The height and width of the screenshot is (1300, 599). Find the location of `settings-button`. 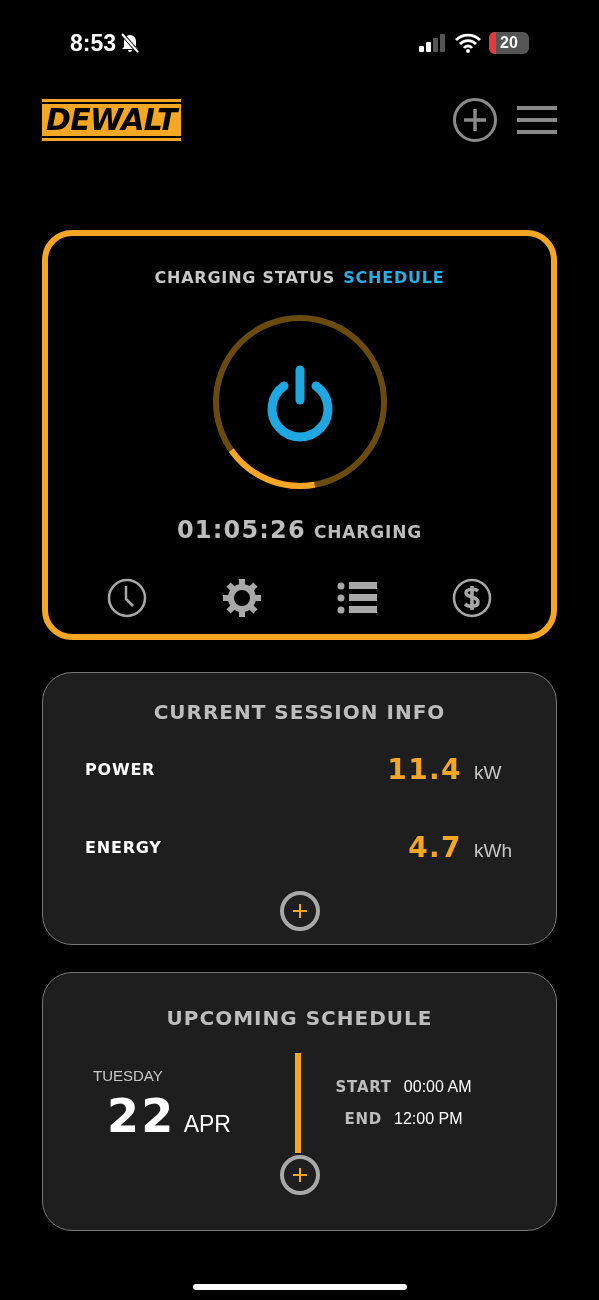

settings-button is located at coordinates (242, 598).